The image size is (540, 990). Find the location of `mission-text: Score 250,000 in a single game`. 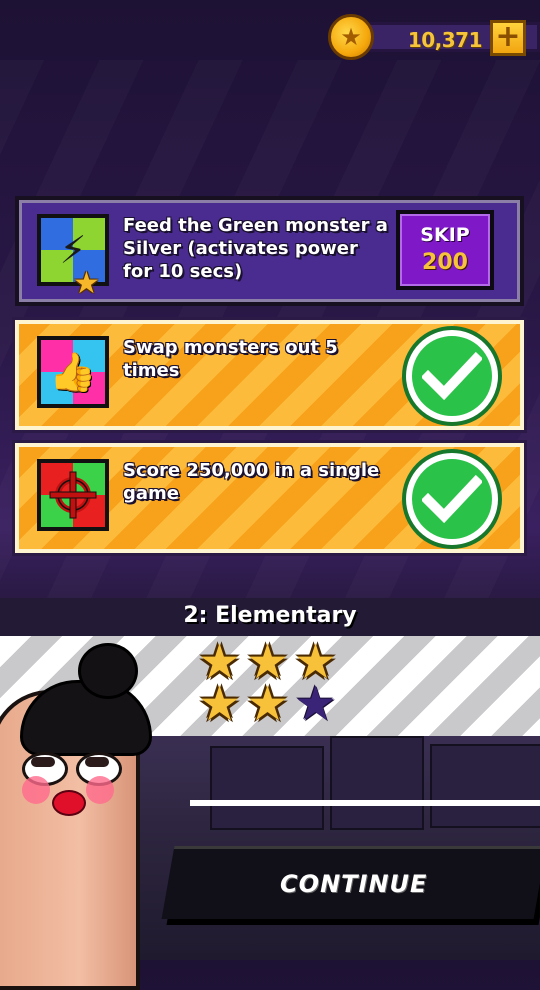

mission-text: Score 250,000 in a single game is located at coordinates (251, 482).